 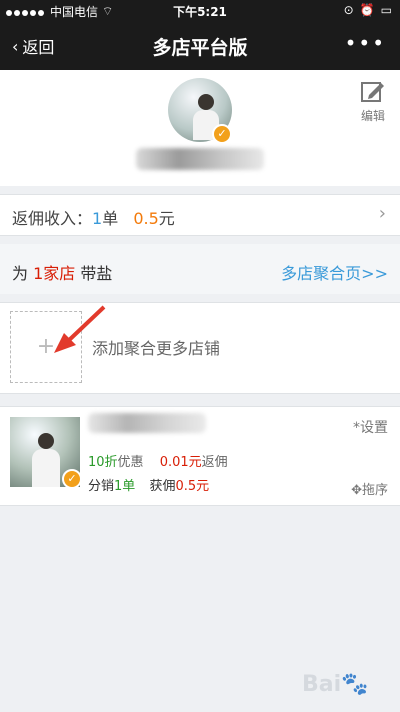 I want to click on nav-bar: ‹ 返回 多店平台版 •••, so click(x=200, y=46).